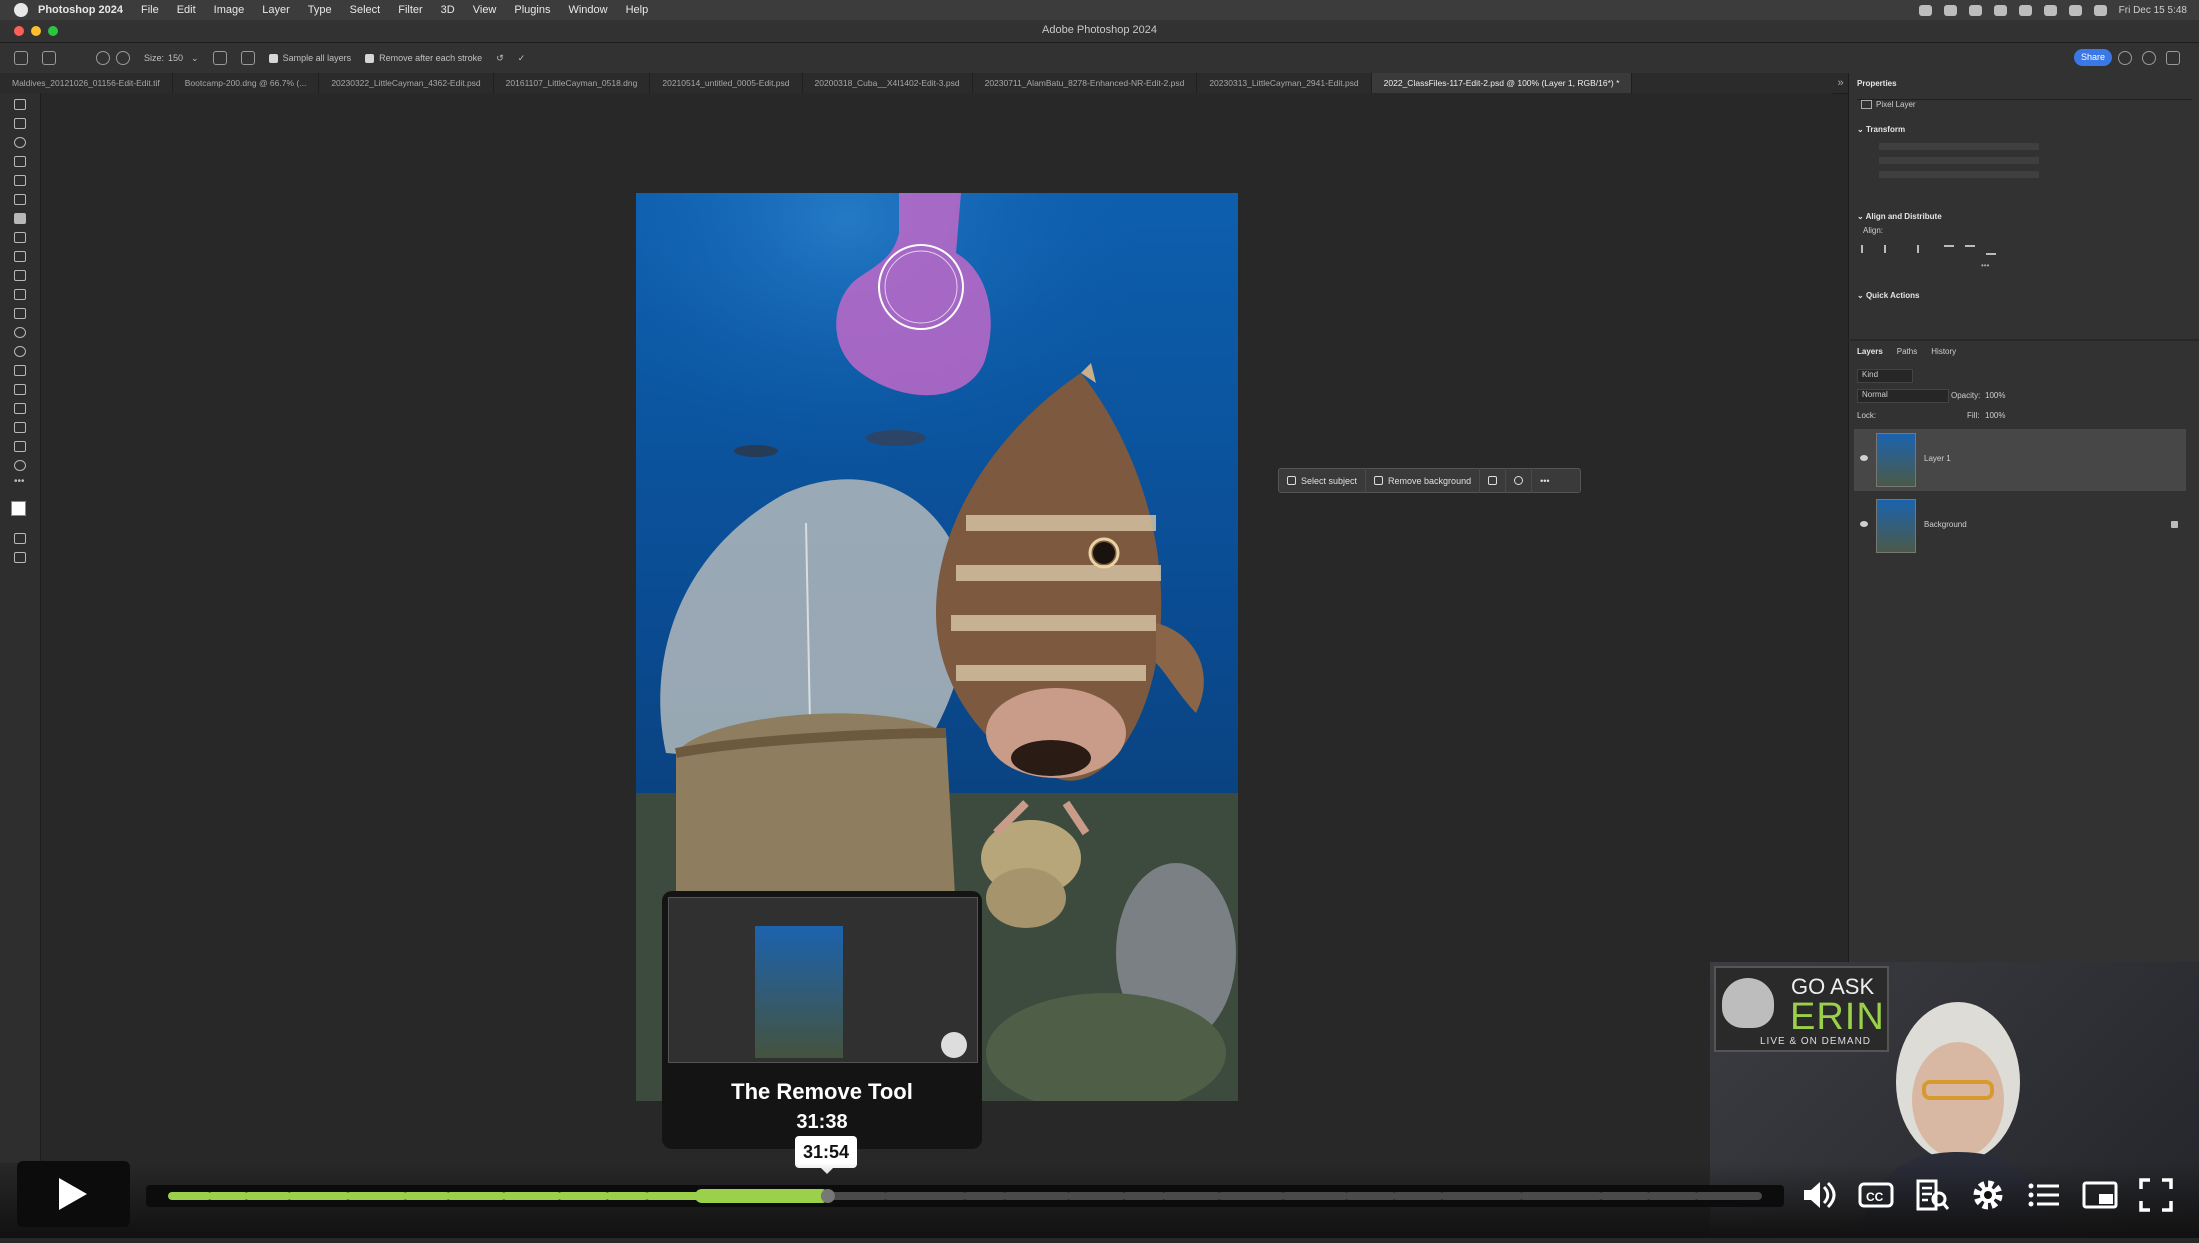  What do you see at coordinates (1867, 249) in the screenshot?
I see `align-left-icon` at bounding box center [1867, 249].